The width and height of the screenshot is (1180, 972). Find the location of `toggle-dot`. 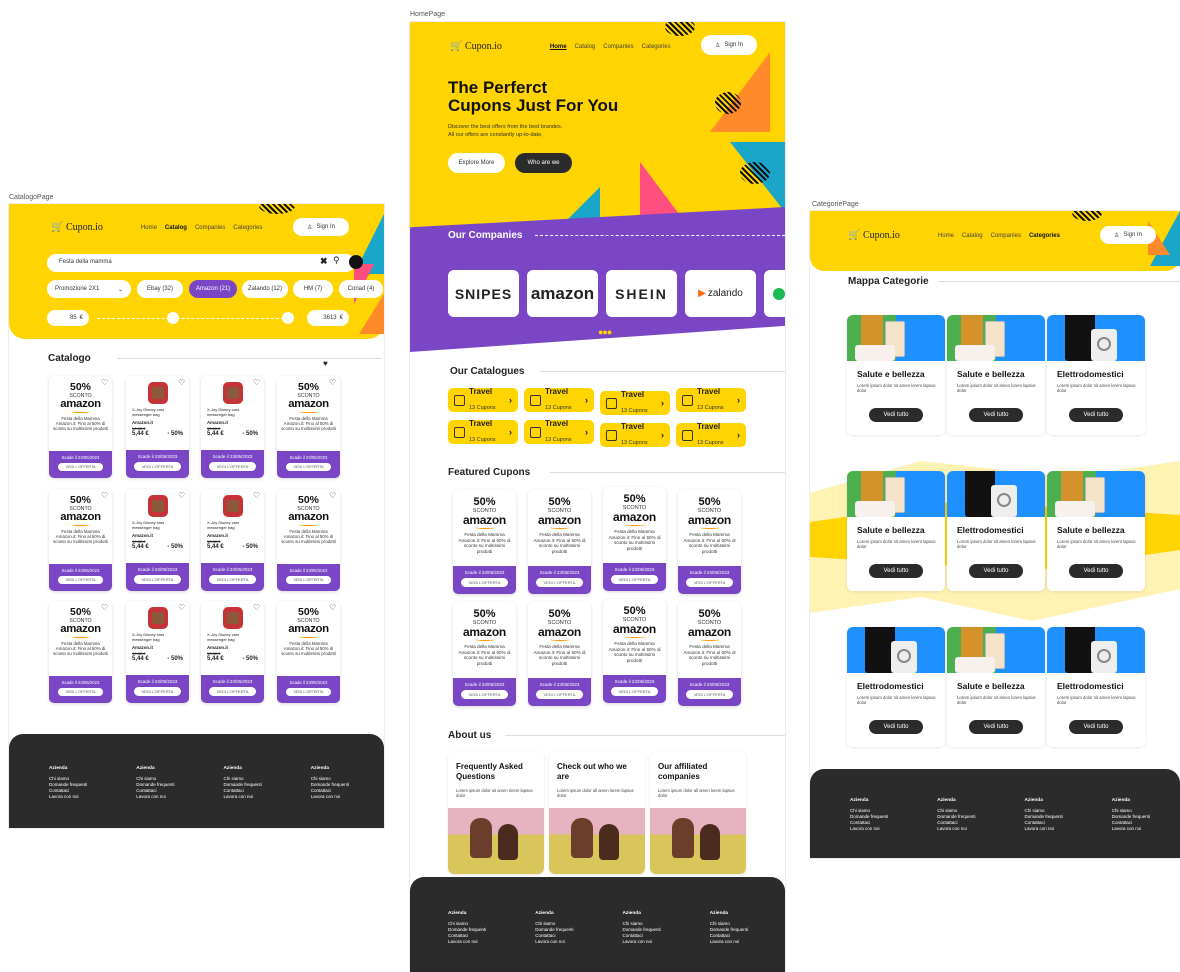

toggle-dot is located at coordinates (356, 262).